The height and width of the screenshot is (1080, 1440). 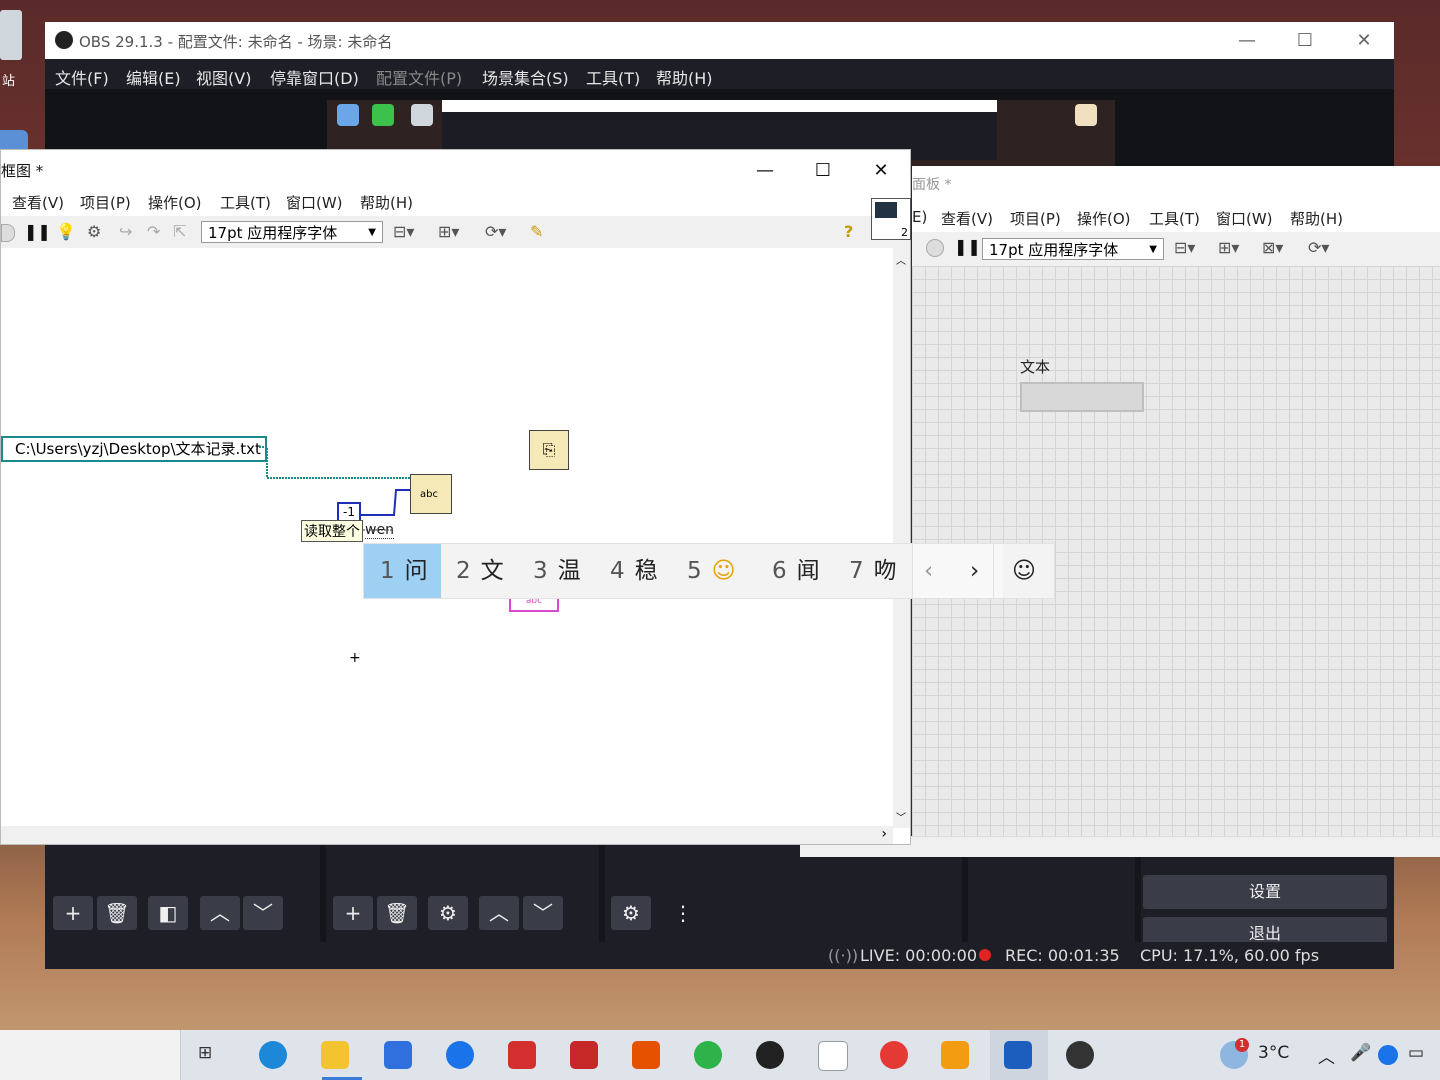 What do you see at coordinates (885, 571) in the screenshot?
I see `candidate-text: 吻` at bounding box center [885, 571].